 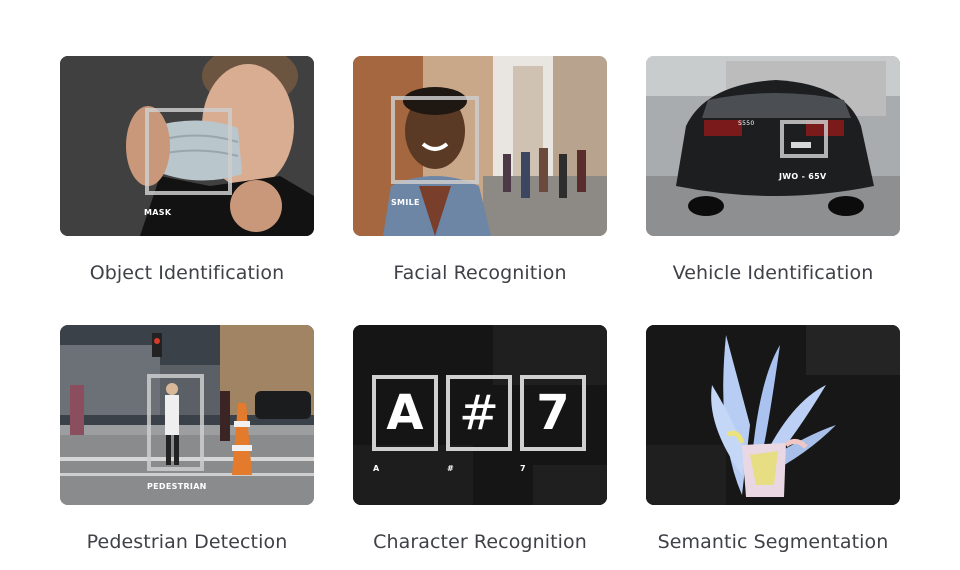 What do you see at coordinates (405, 413) in the screenshot?
I see `character-tile-a: A` at bounding box center [405, 413].